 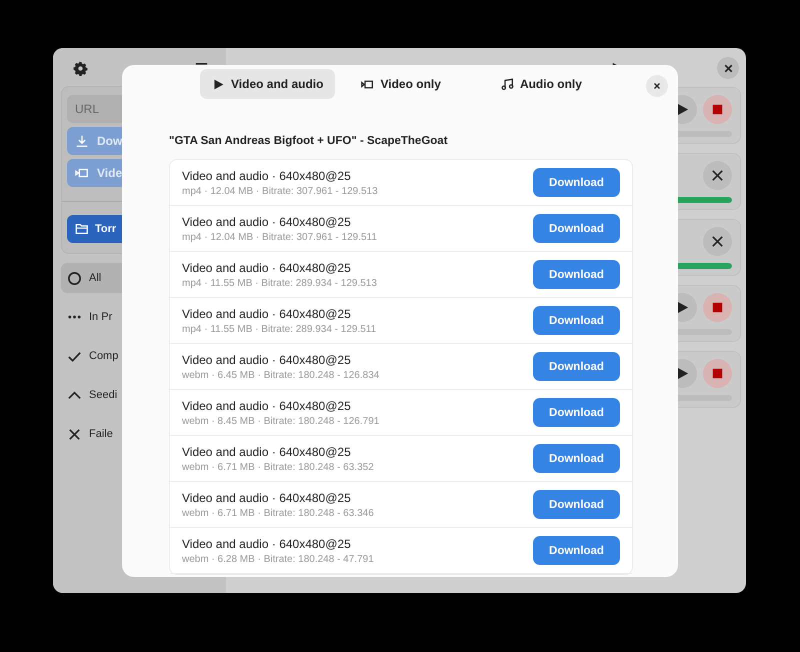 I want to click on video-title: "GTA San Andreas Bigfoot + UFO" - ScapeTheGoat, so click(x=309, y=141).